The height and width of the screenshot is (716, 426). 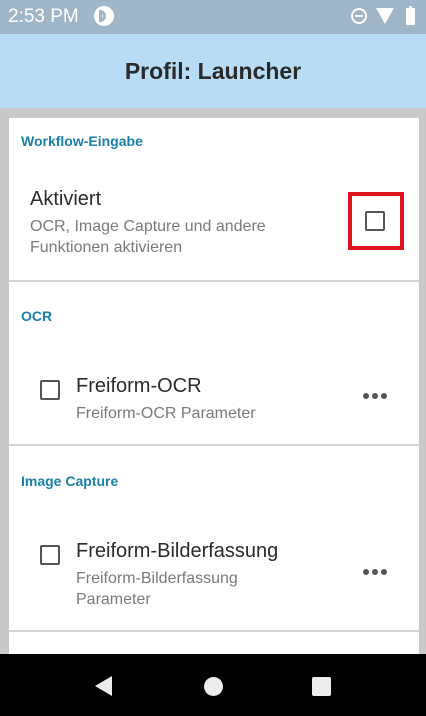 What do you see at coordinates (410, 15) in the screenshot?
I see `battery-icon` at bounding box center [410, 15].